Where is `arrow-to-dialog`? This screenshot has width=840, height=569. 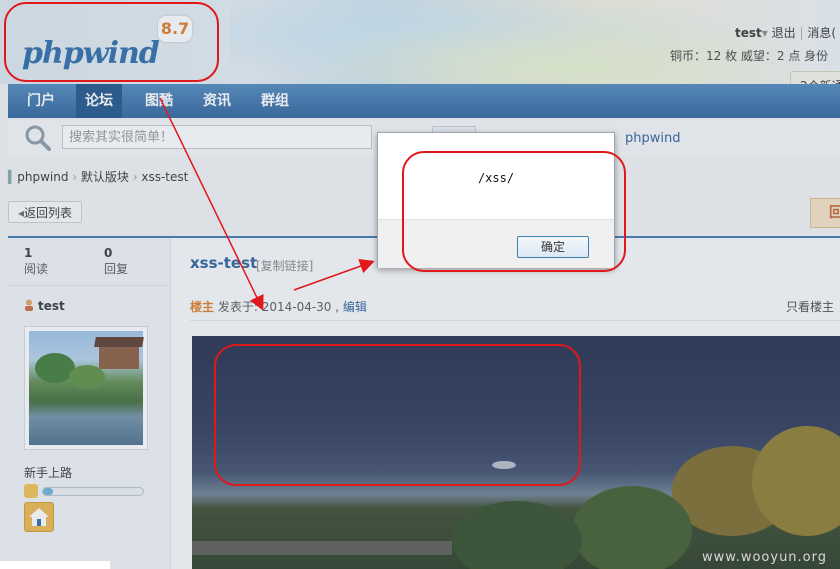 arrow-to-dialog is located at coordinates (334, 274).